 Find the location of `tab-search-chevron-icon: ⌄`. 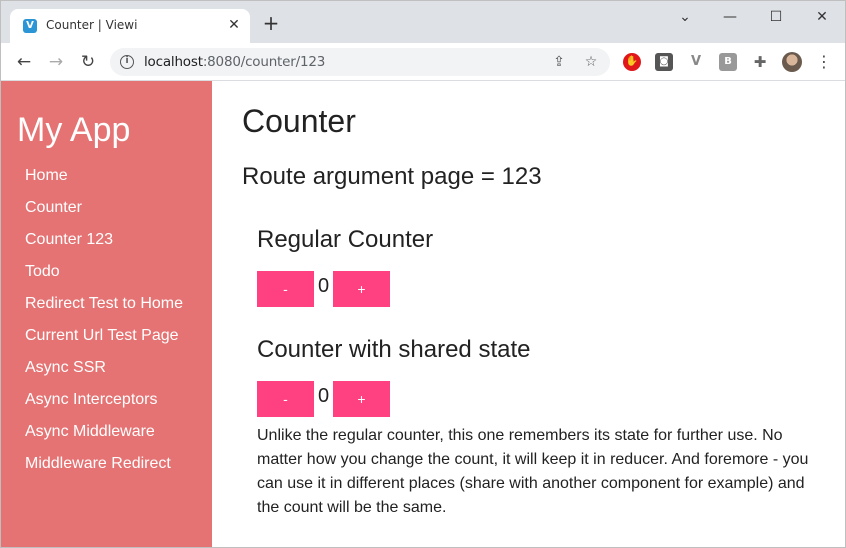

tab-search-chevron-icon: ⌄ is located at coordinates (685, 17).